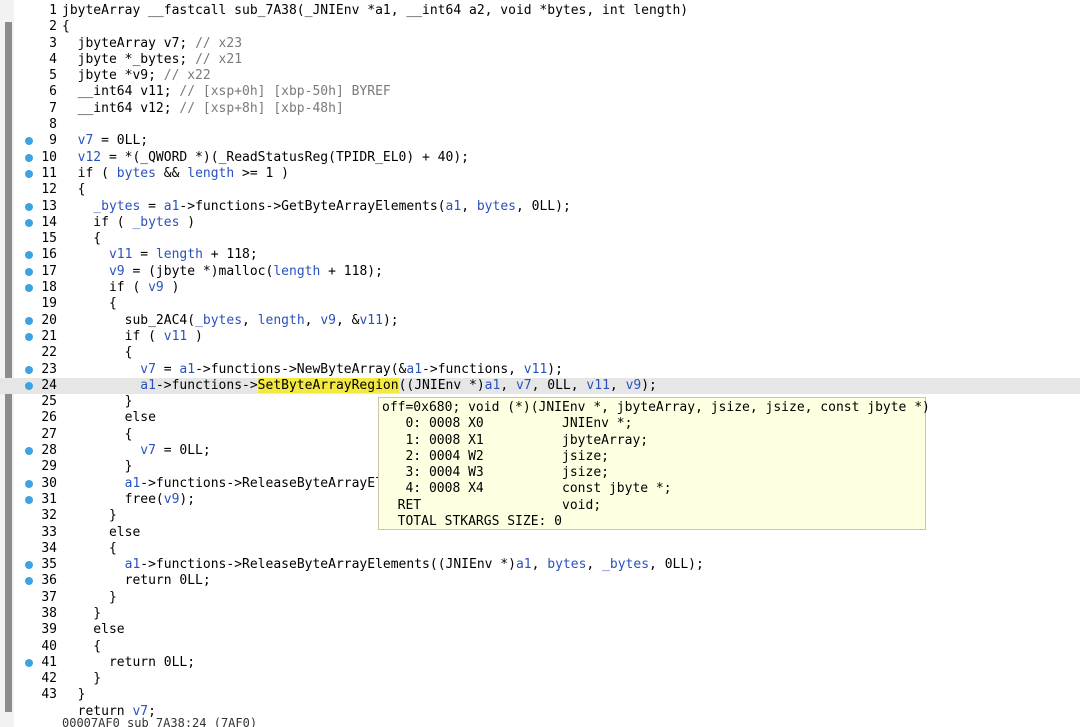  I want to click on code-token: , 0LL);, so click(676, 564).